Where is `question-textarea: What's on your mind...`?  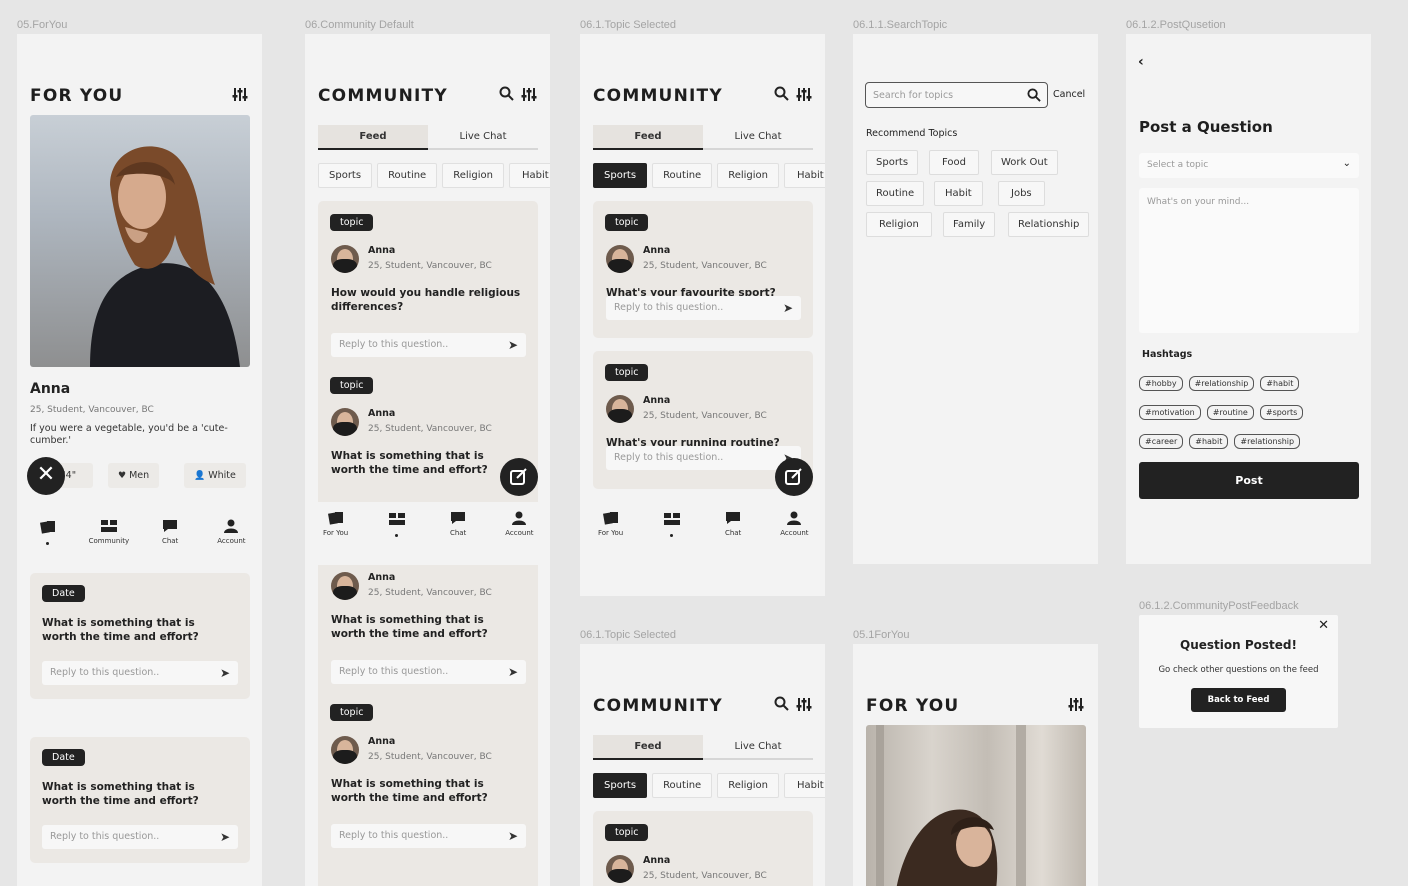
question-textarea: What's on your mind... is located at coordinates (1249, 260).